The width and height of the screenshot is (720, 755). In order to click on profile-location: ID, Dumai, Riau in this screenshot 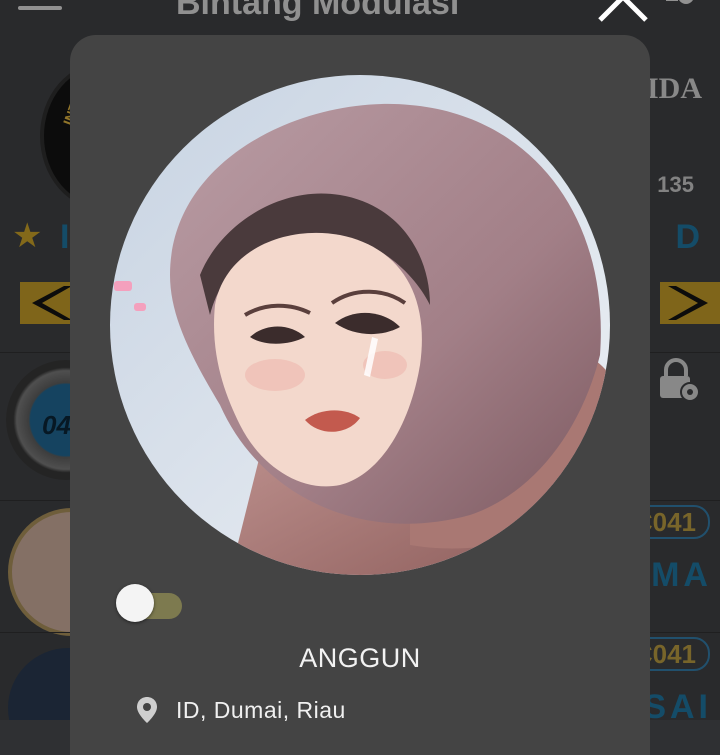, I will do `click(241, 710)`.